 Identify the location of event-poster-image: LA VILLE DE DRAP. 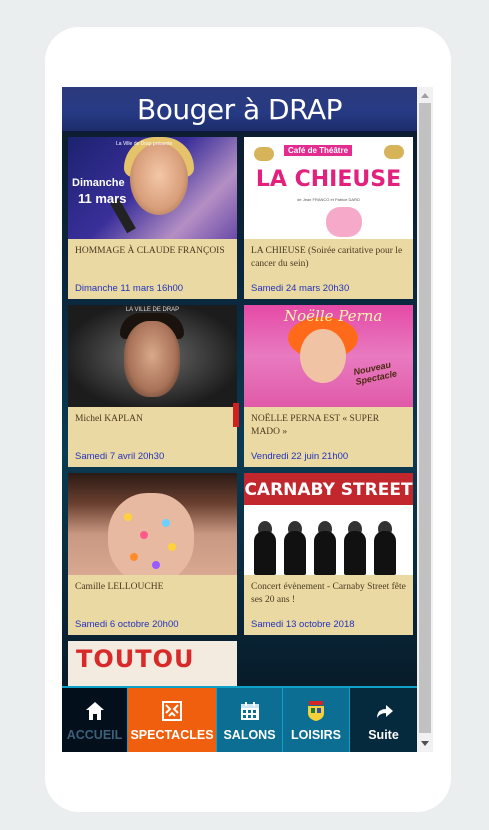
(152, 356).